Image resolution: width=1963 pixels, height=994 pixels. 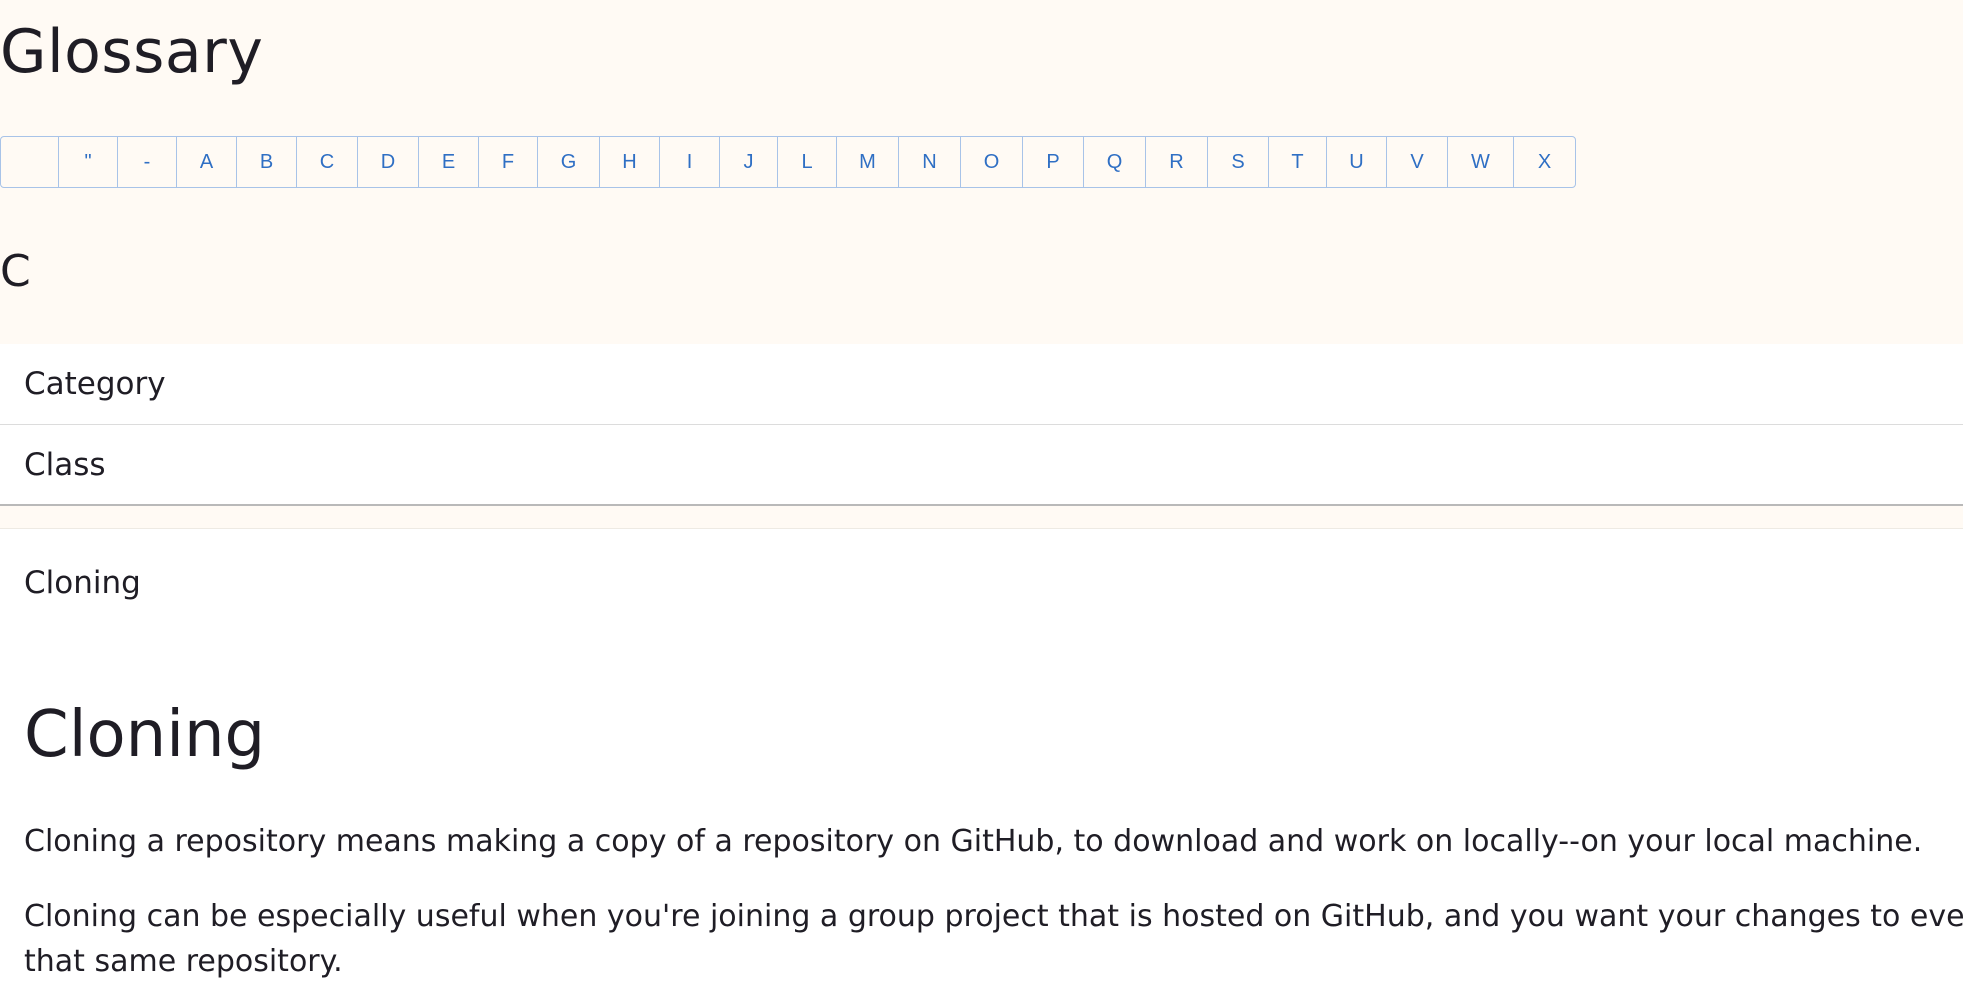 What do you see at coordinates (132, 52) in the screenshot?
I see `page-title: Glossary` at bounding box center [132, 52].